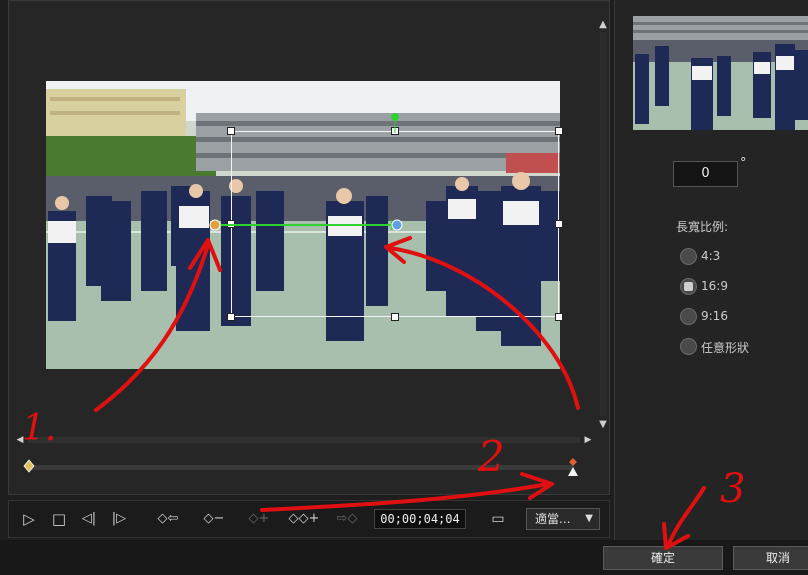 This screenshot has width=808, height=575. Describe the element at coordinates (714, 316) in the screenshot. I see `aspect-option-label: 9:16` at that location.